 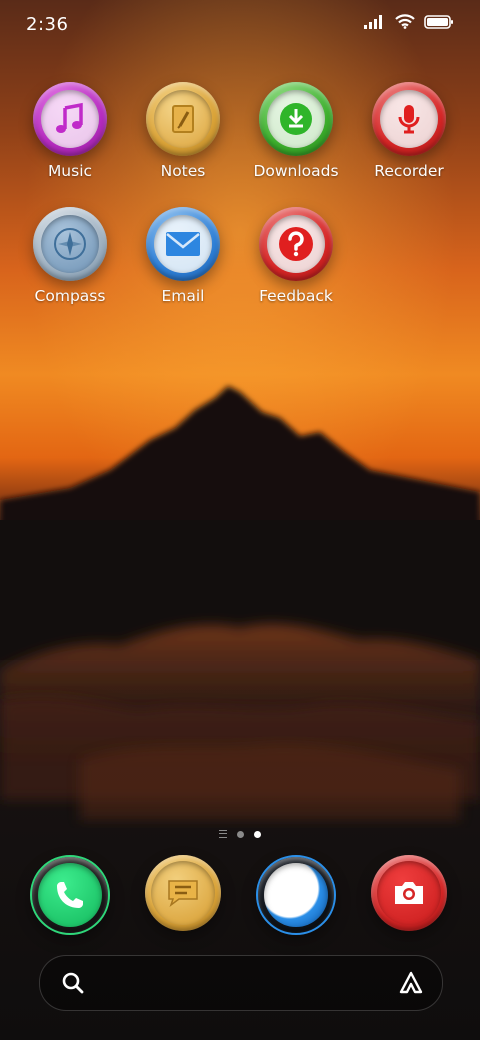 I want to click on app-label: Feedback, so click(x=296, y=296).